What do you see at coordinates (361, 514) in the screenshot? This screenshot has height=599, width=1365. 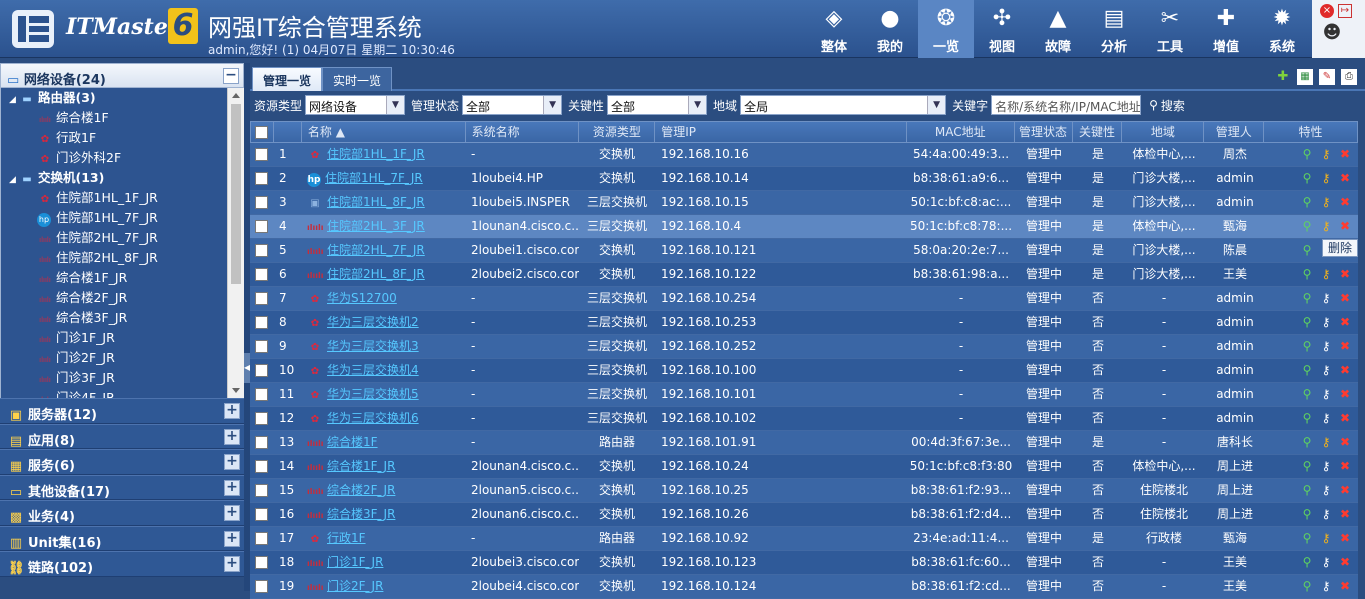 I see `device-name: 综合楼3F_JR` at bounding box center [361, 514].